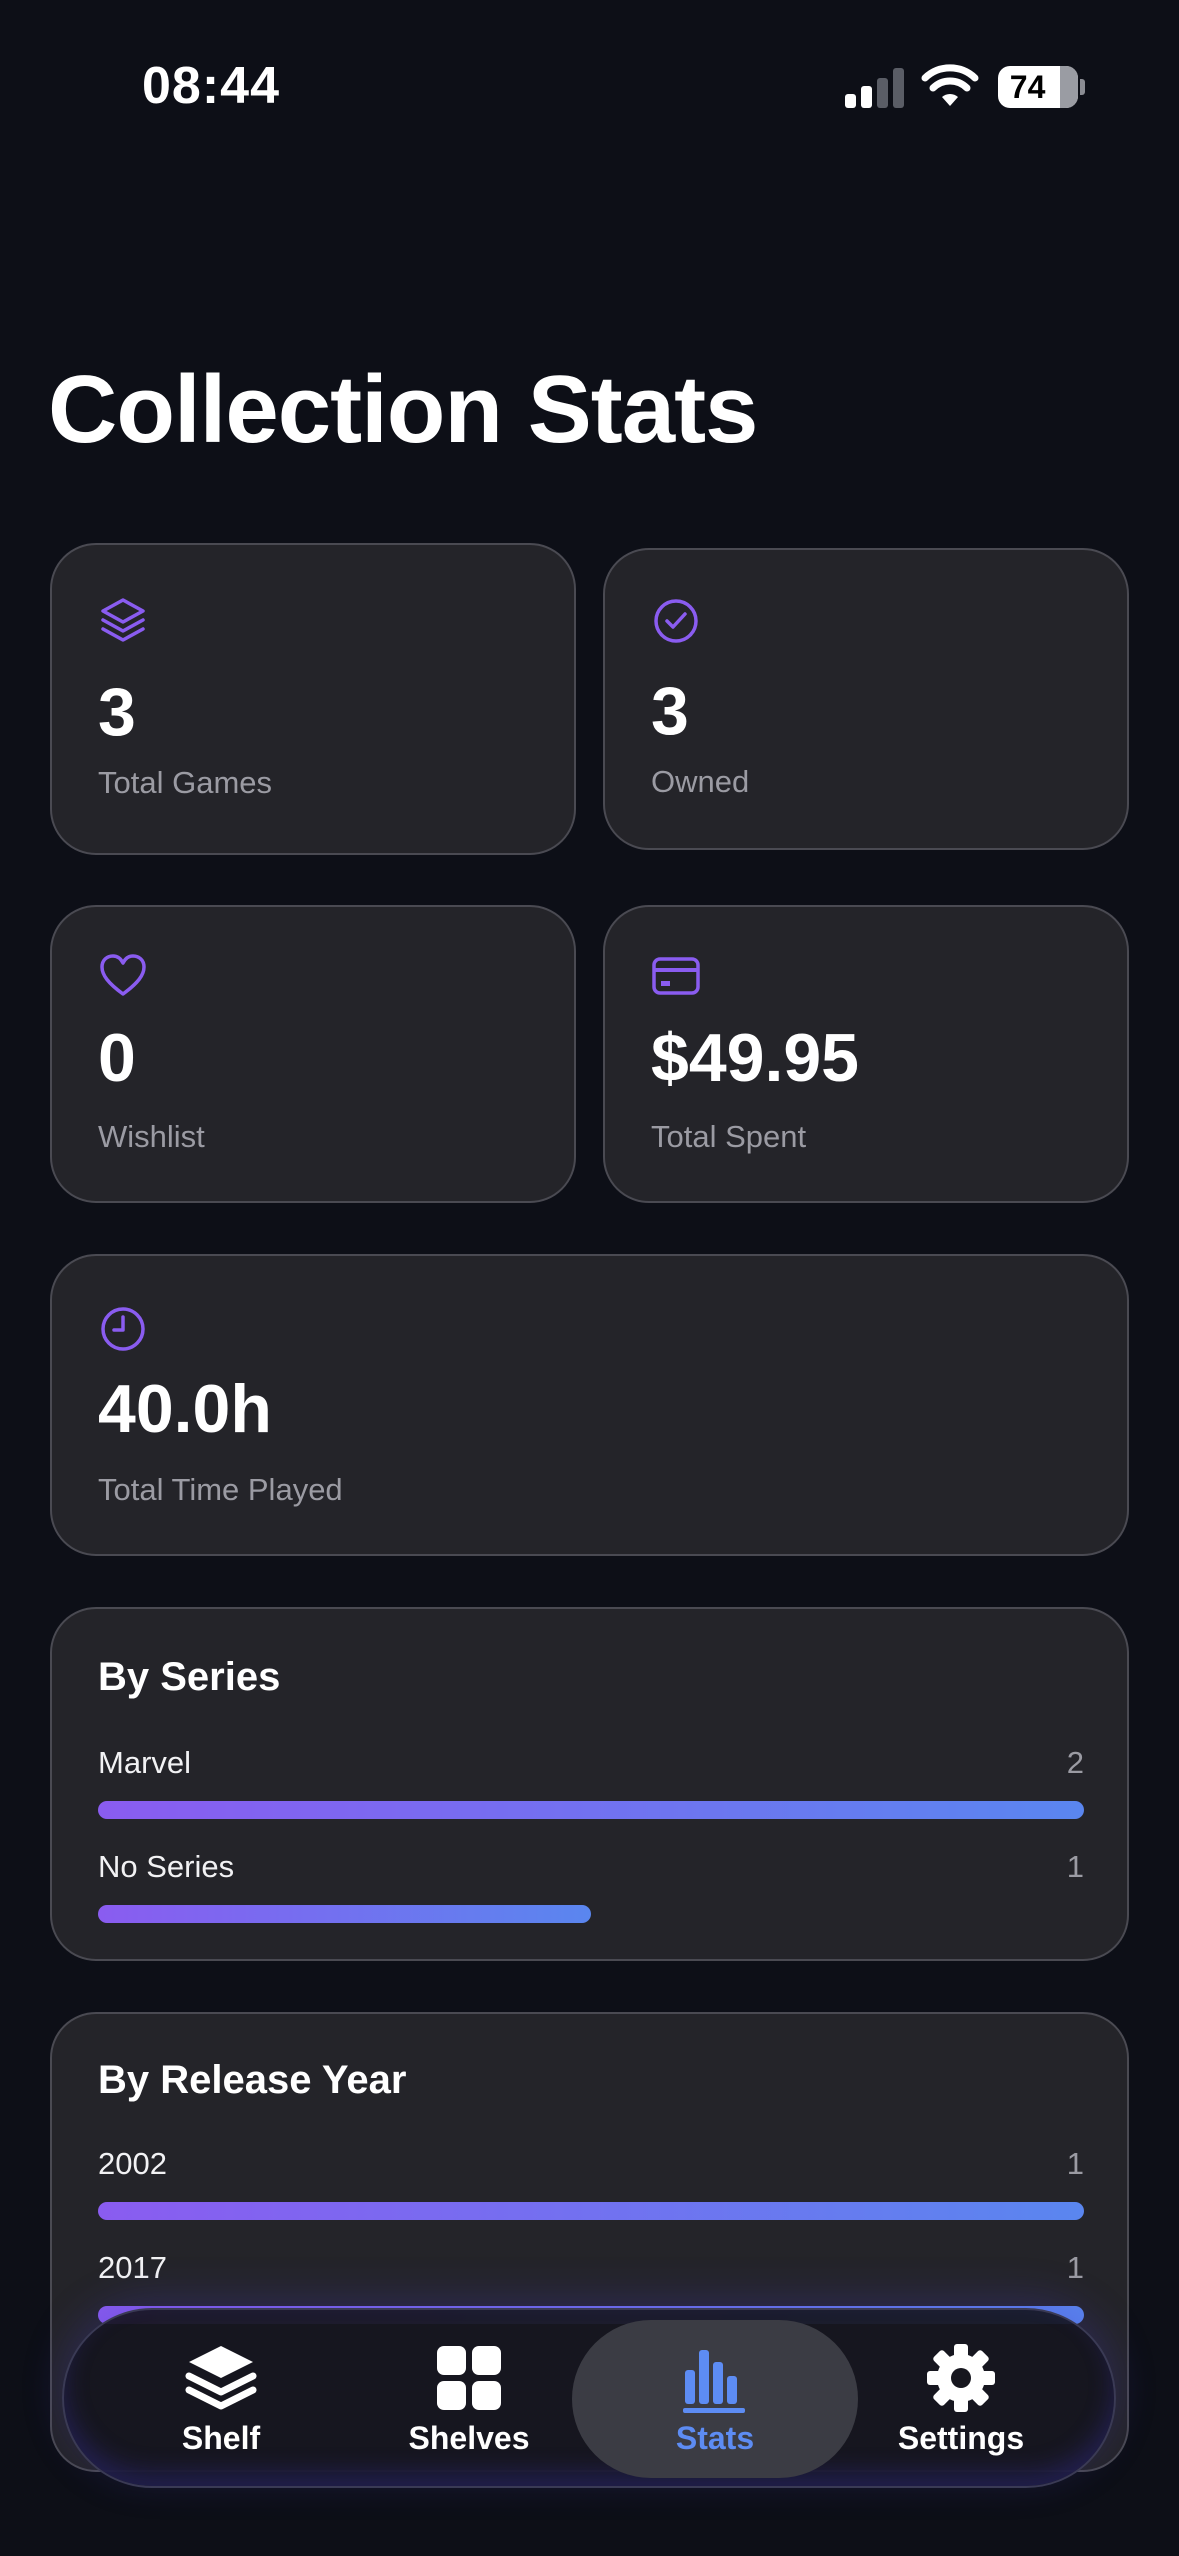 The width and height of the screenshot is (1179, 2556). What do you see at coordinates (252, 2080) in the screenshot?
I see `by-release-year-title: By Release Year` at bounding box center [252, 2080].